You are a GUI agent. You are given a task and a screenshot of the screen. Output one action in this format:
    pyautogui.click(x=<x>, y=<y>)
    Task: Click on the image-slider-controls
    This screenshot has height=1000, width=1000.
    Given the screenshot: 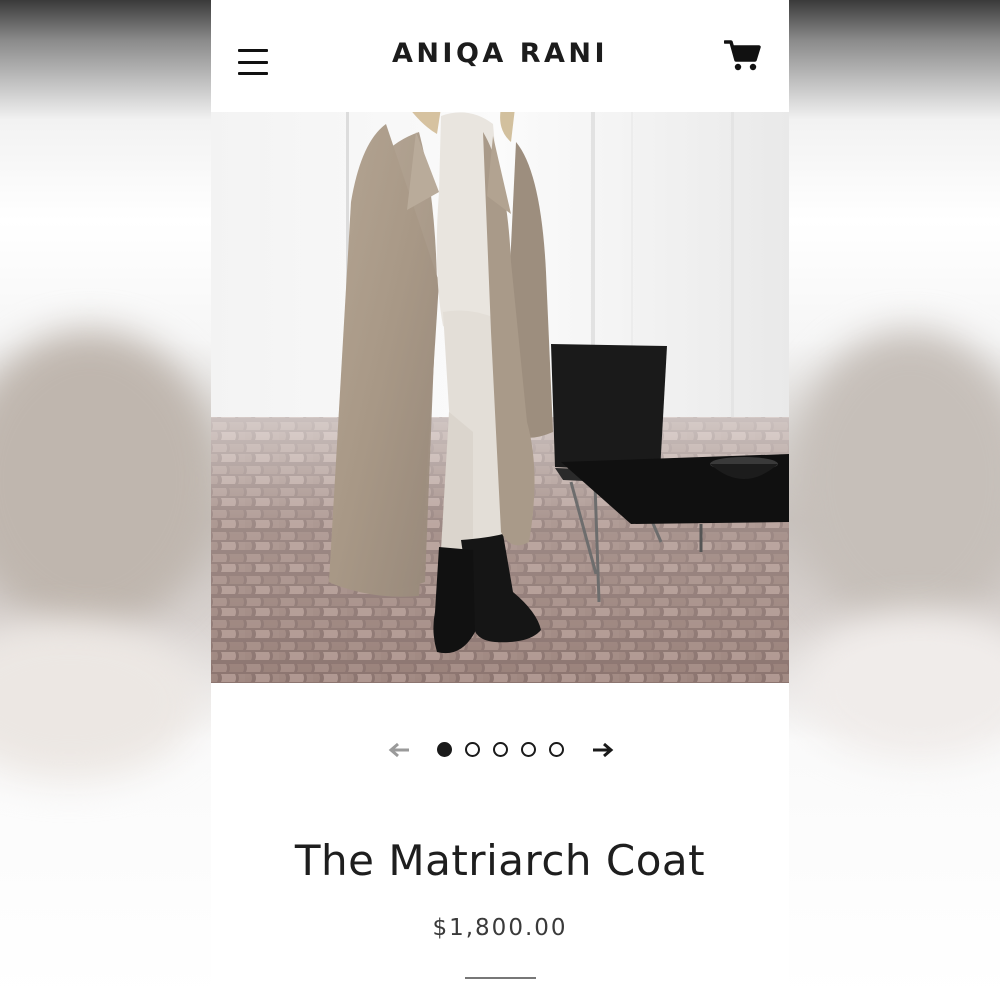 What is the action you would take?
    pyautogui.click(x=500, y=750)
    